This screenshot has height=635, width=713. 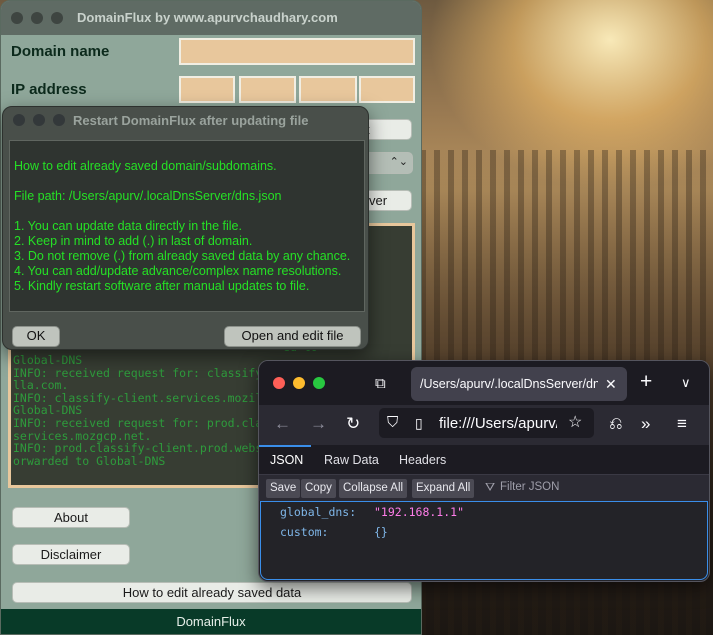 What do you see at coordinates (490, 487) in the screenshot?
I see `filter-icon: ⛛` at bounding box center [490, 487].